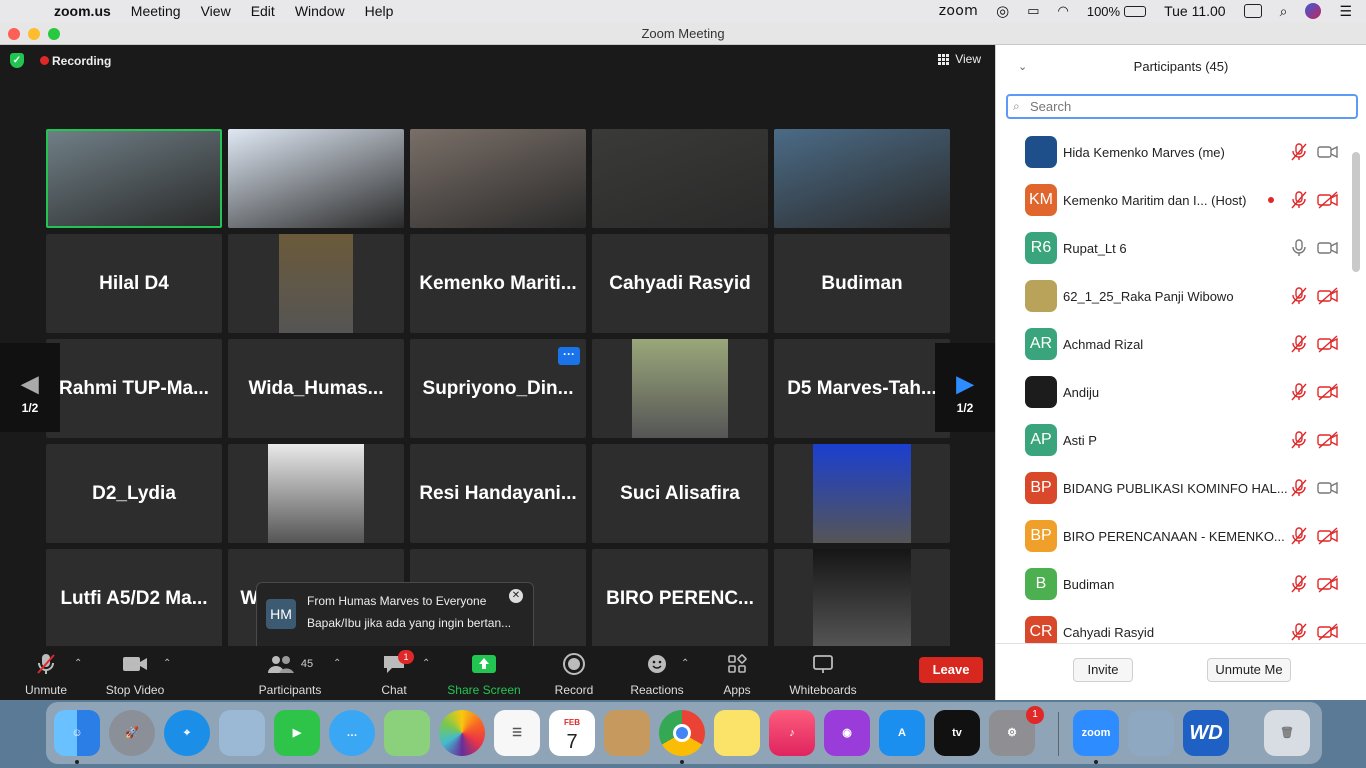 Image resolution: width=1366 pixels, height=768 pixels. Describe the element at coordinates (965, 387) in the screenshot. I see `next-page-button: ▶ 1/2` at that location.